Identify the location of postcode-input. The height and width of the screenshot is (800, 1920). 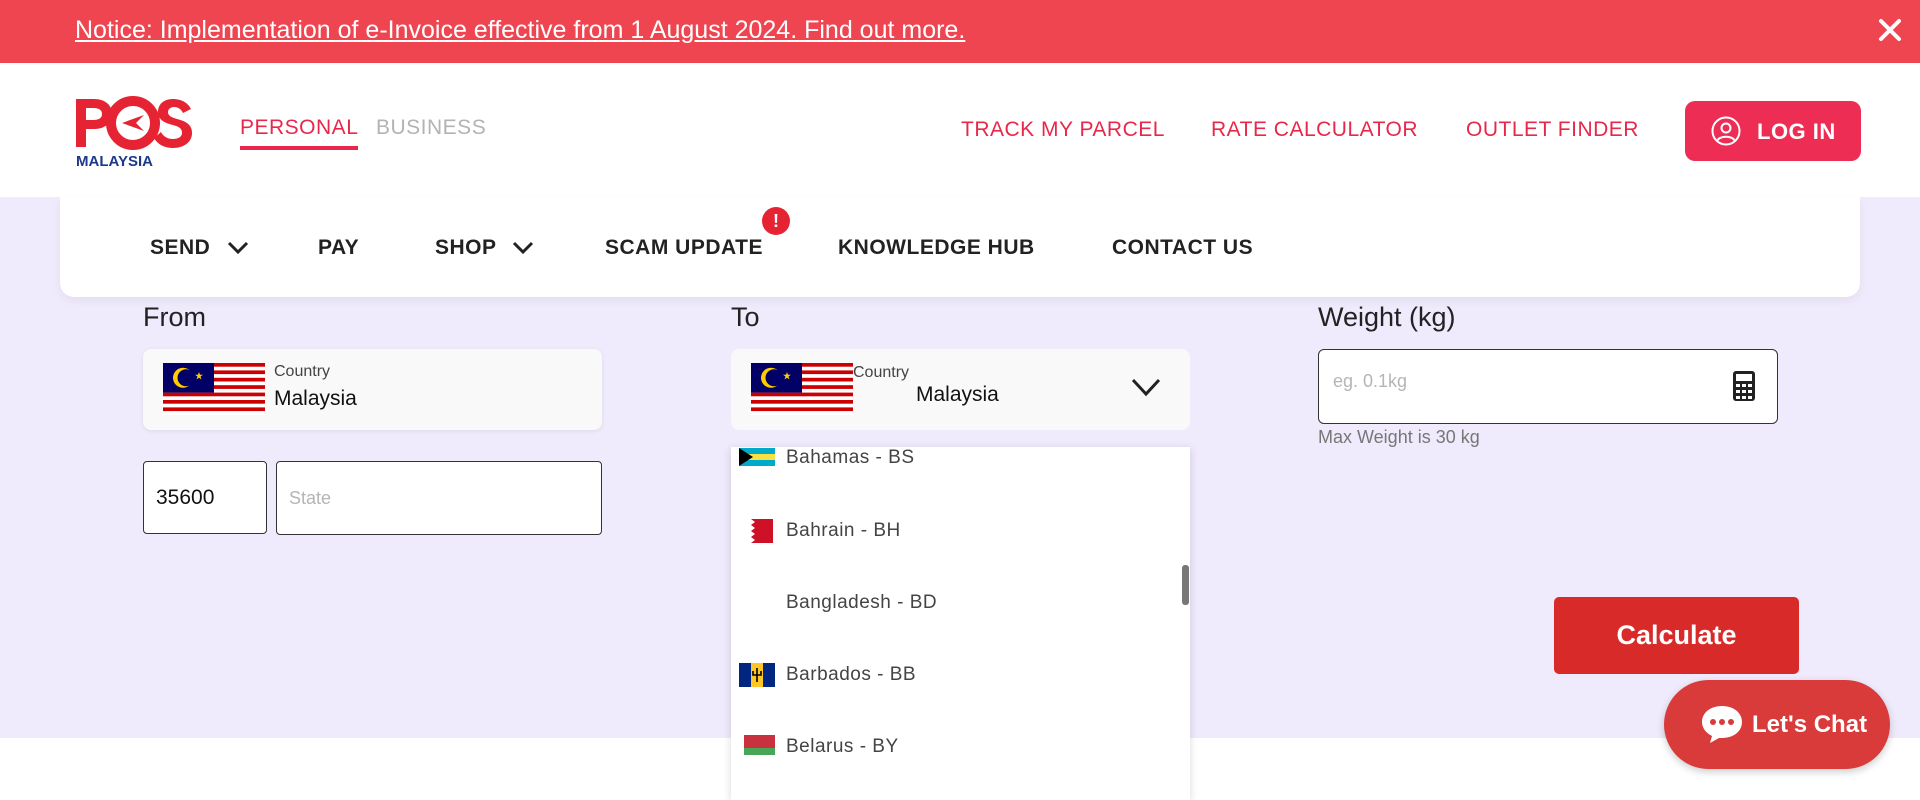
(205, 497).